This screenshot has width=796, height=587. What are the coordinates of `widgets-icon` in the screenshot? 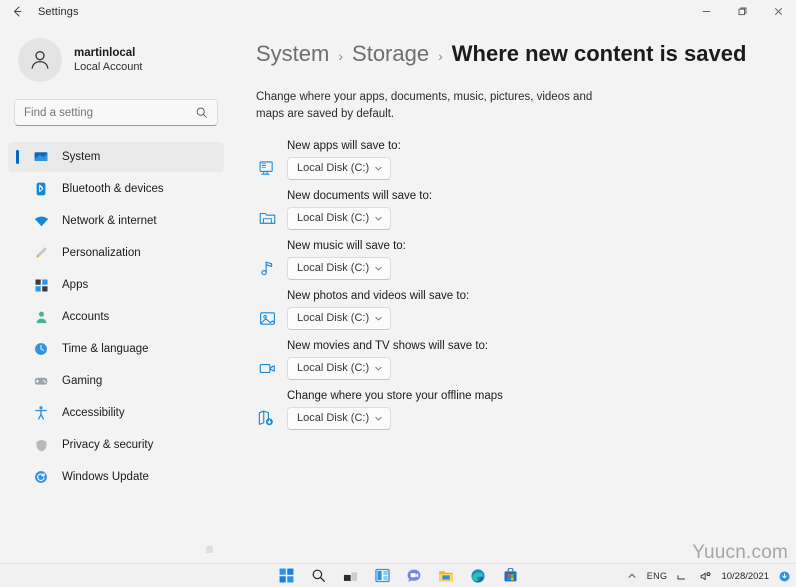 It's located at (382, 575).